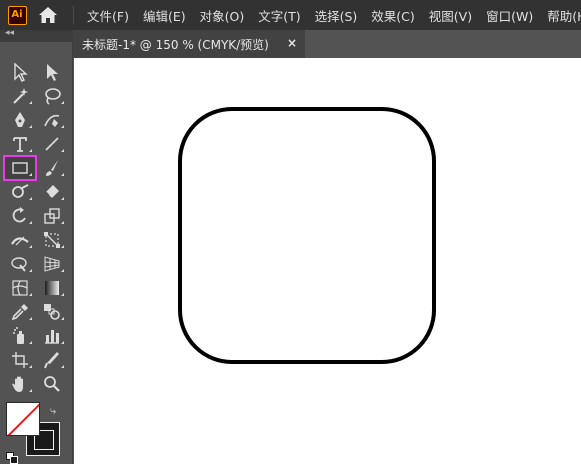 This screenshot has width=581, height=464. Describe the element at coordinates (292, 43) in the screenshot. I see `close-icon: ×` at that location.